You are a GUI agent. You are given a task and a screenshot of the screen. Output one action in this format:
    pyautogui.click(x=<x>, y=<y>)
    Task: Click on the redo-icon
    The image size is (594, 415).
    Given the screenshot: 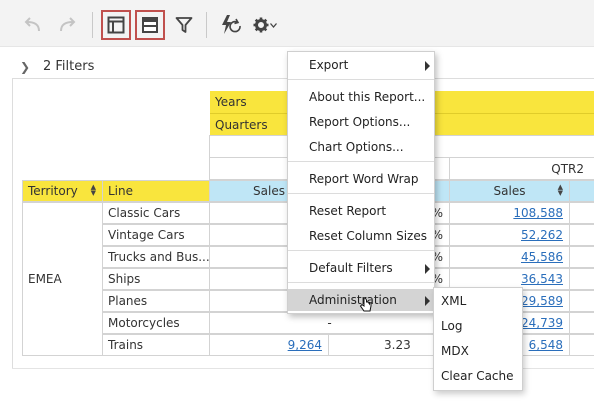 What is the action you would take?
    pyautogui.click(x=68, y=24)
    